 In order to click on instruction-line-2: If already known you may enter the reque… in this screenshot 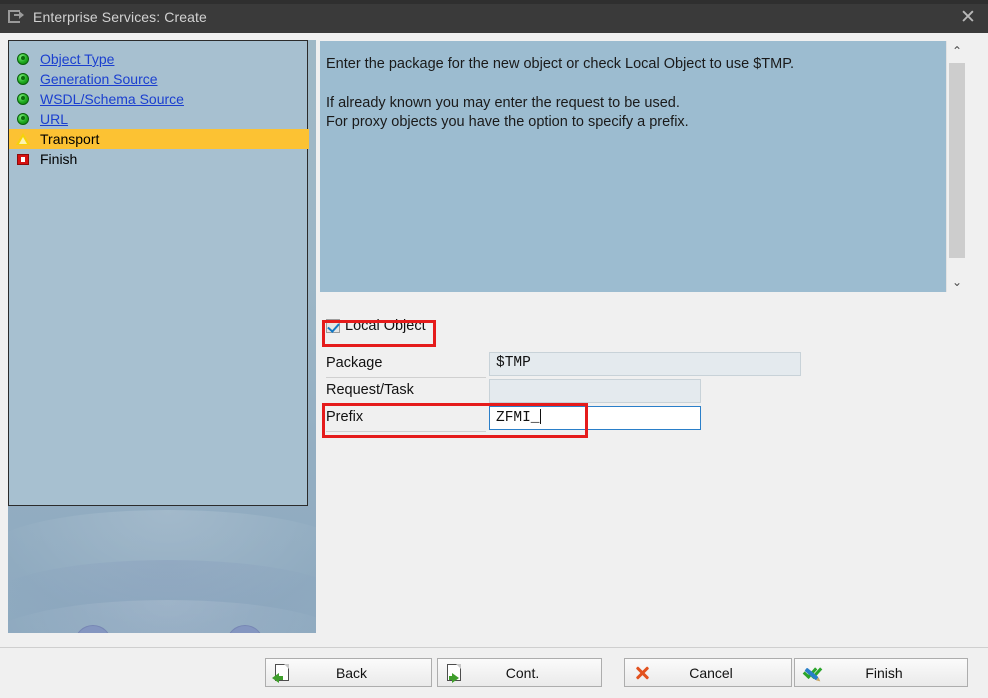, I will do `click(503, 103)`.